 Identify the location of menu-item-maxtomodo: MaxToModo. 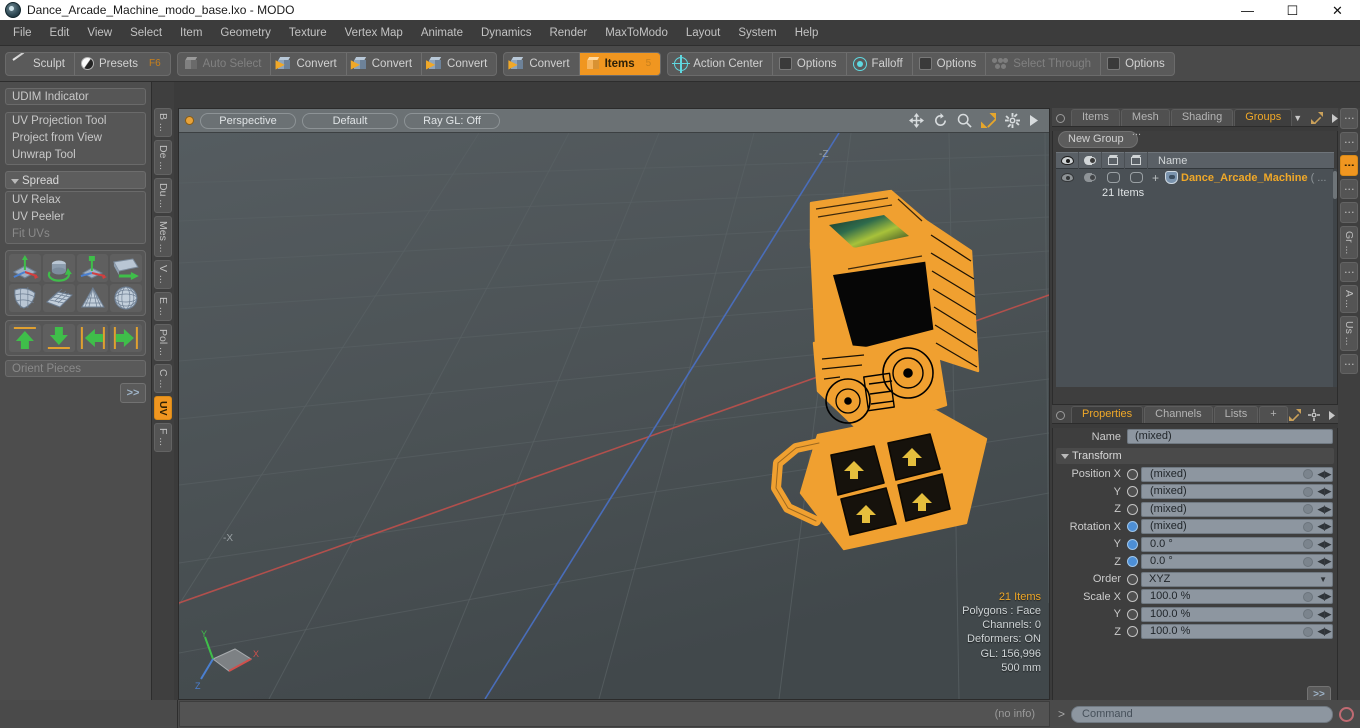
(636, 33).